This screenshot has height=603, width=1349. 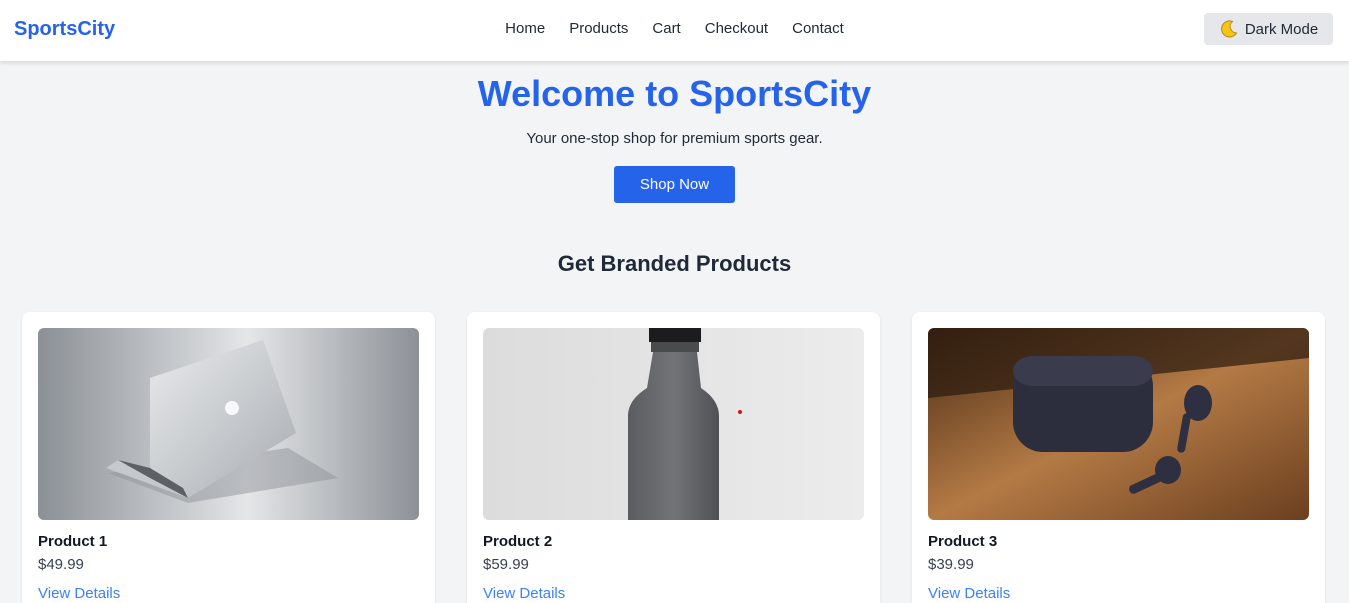 I want to click on nav-links: Home Products Cart Checkout Contact, so click(x=674, y=28).